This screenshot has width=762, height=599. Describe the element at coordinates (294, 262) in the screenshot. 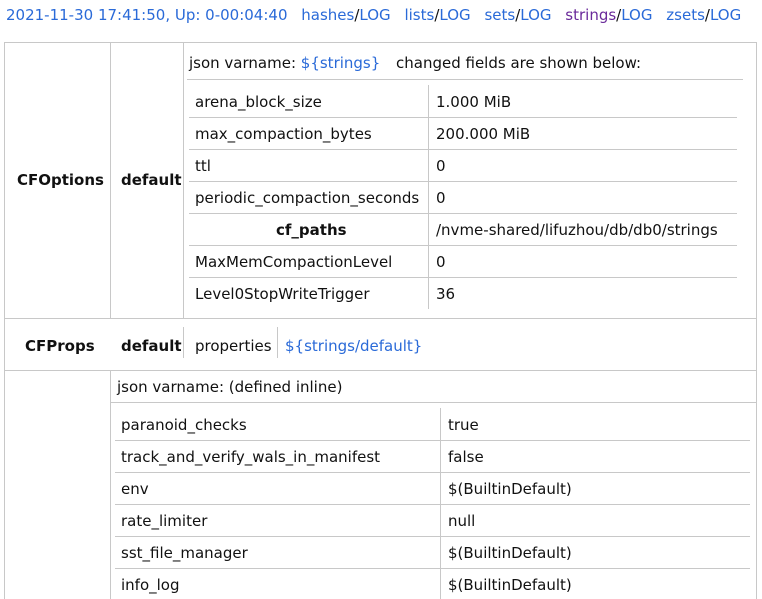

I see `cfoption-key: MaxMemCompactionLevel` at that location.